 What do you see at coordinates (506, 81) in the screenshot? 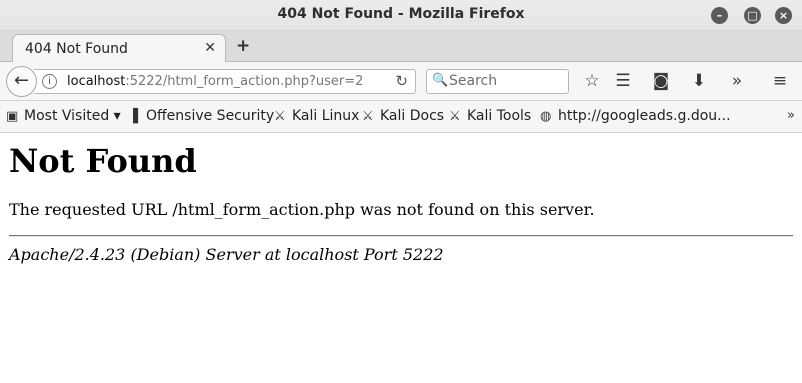
I see `search-input` at bounding box center [506, 81].